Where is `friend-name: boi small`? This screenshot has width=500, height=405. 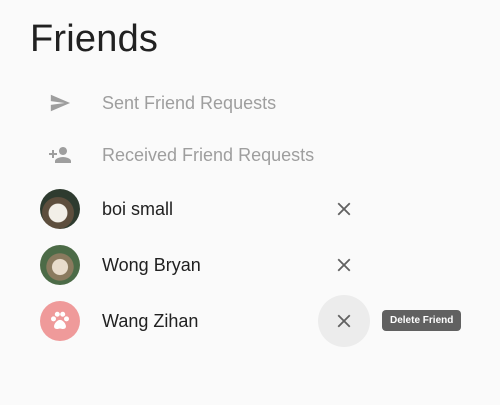
friend-name: boi small is located at coordinates (138, 208).